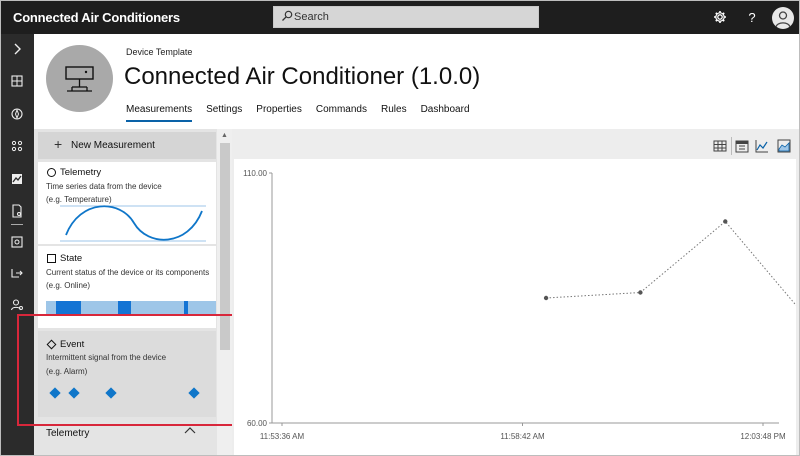 This screenshot has height=456, width=800. I want to click on help-button: ?, so click(752, 17).